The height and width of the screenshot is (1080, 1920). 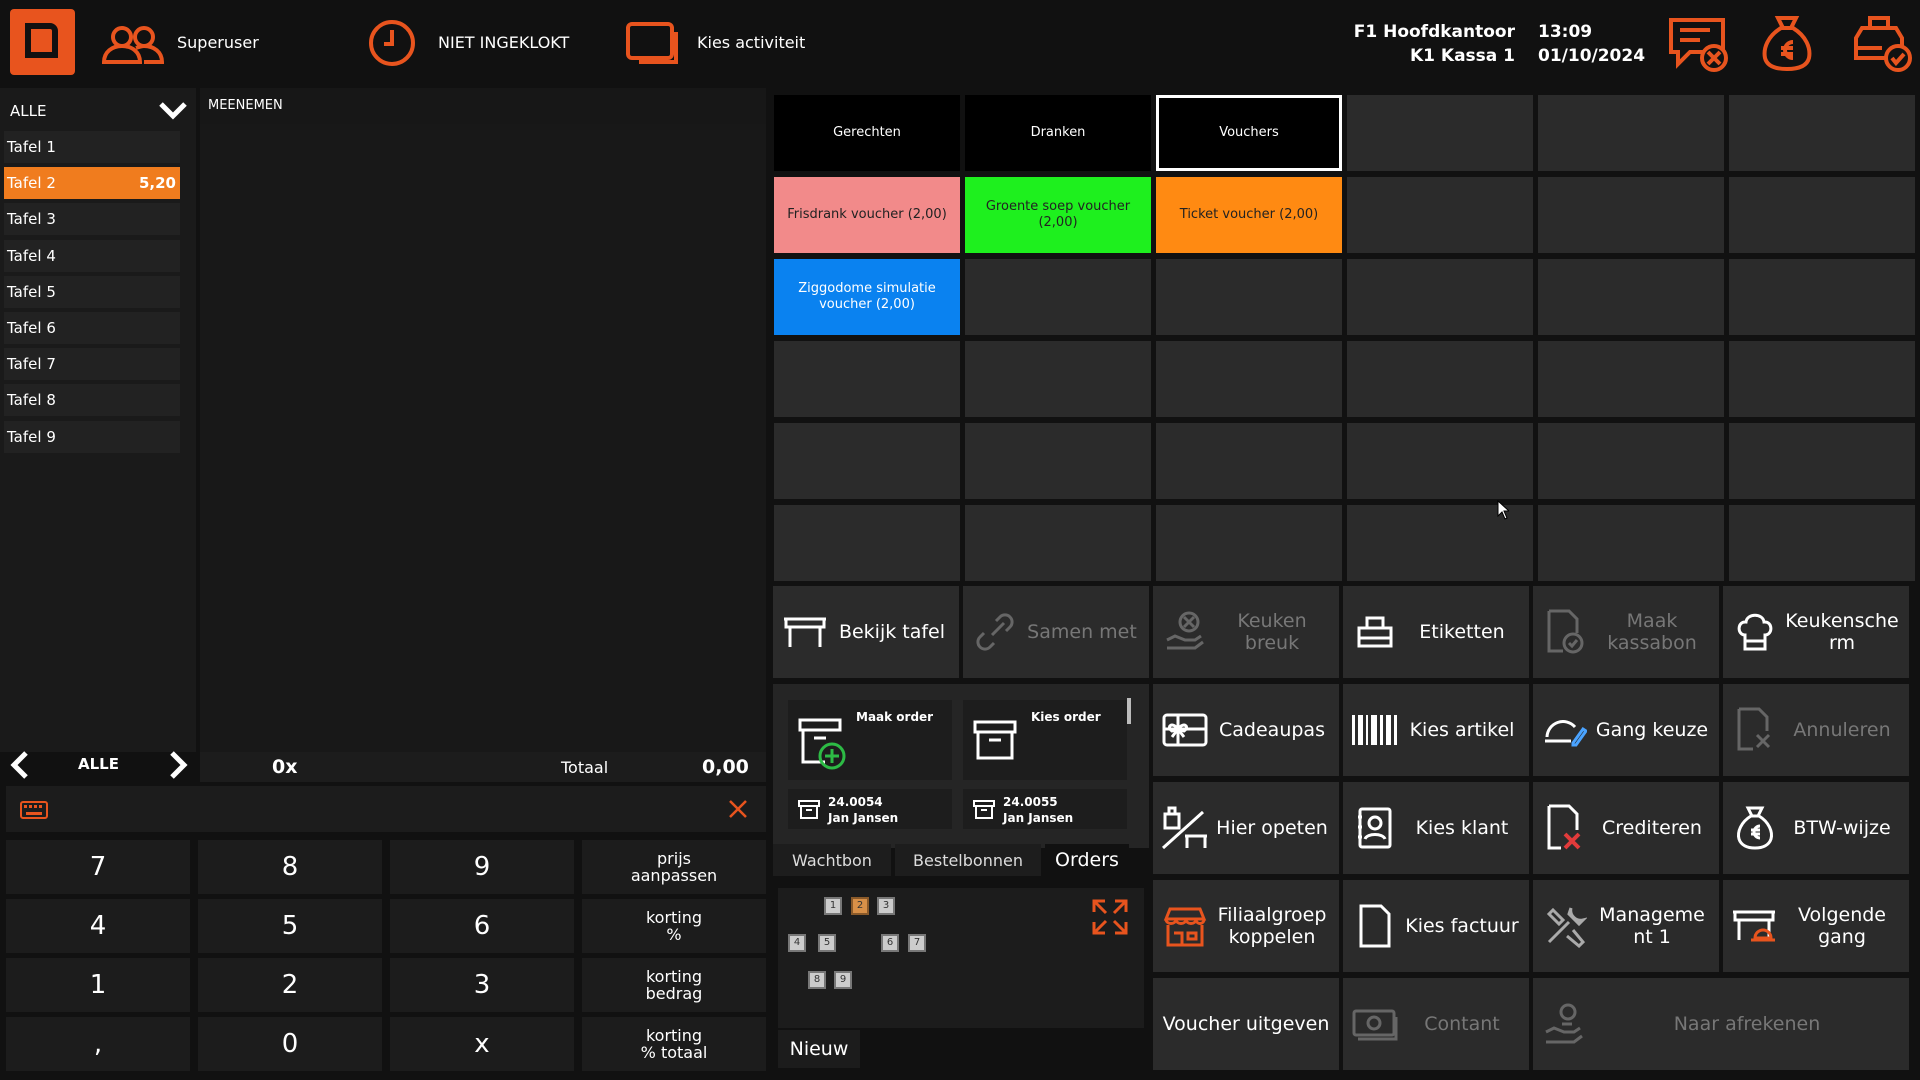 What do you see at coordinates (178, 765) in the screenshot?
I see `pager-next-icon` at bounding box center [178, 765].